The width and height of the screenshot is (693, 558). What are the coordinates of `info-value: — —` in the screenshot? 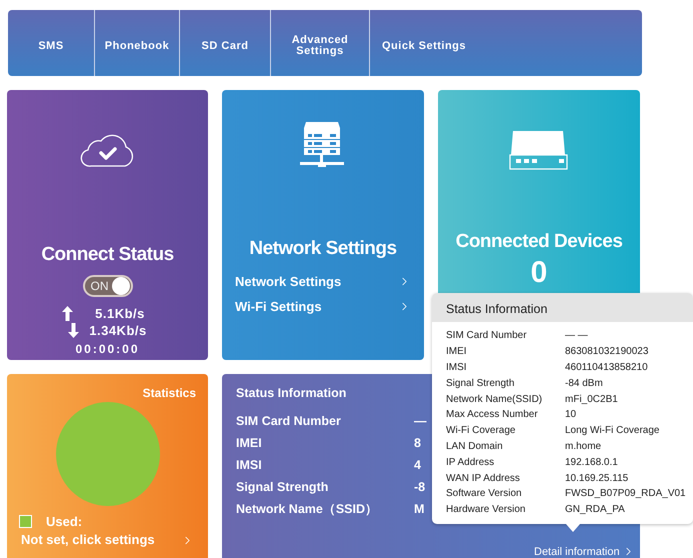 It's located at (577, 336).